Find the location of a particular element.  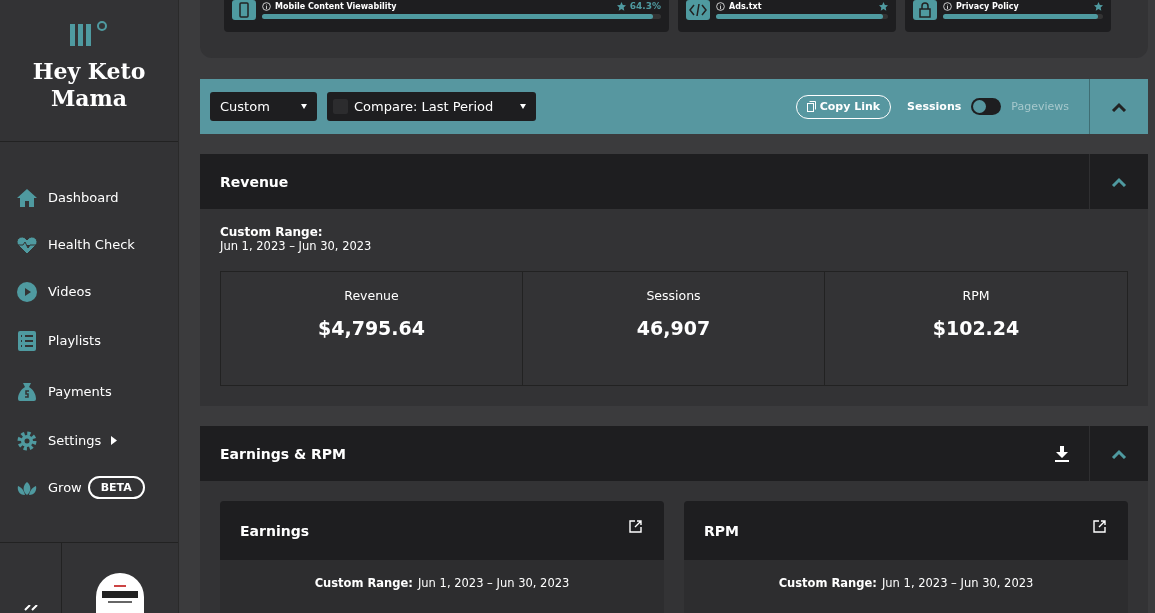

score: 64.3% is located at coordinates (645, 6).